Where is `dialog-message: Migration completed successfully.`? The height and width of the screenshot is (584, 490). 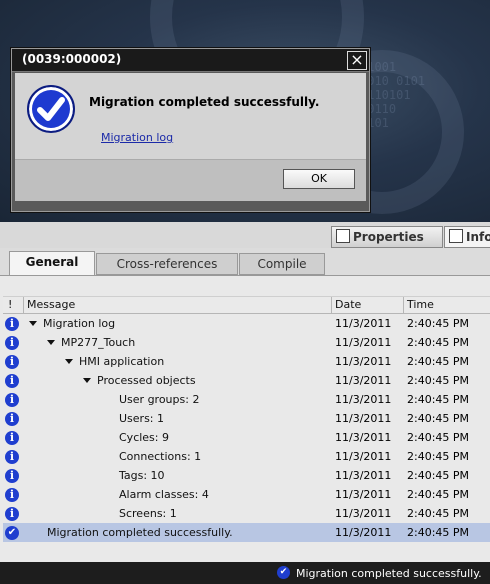
dialog-message: Migration completed successfully. is located at coordinates (204, 102).